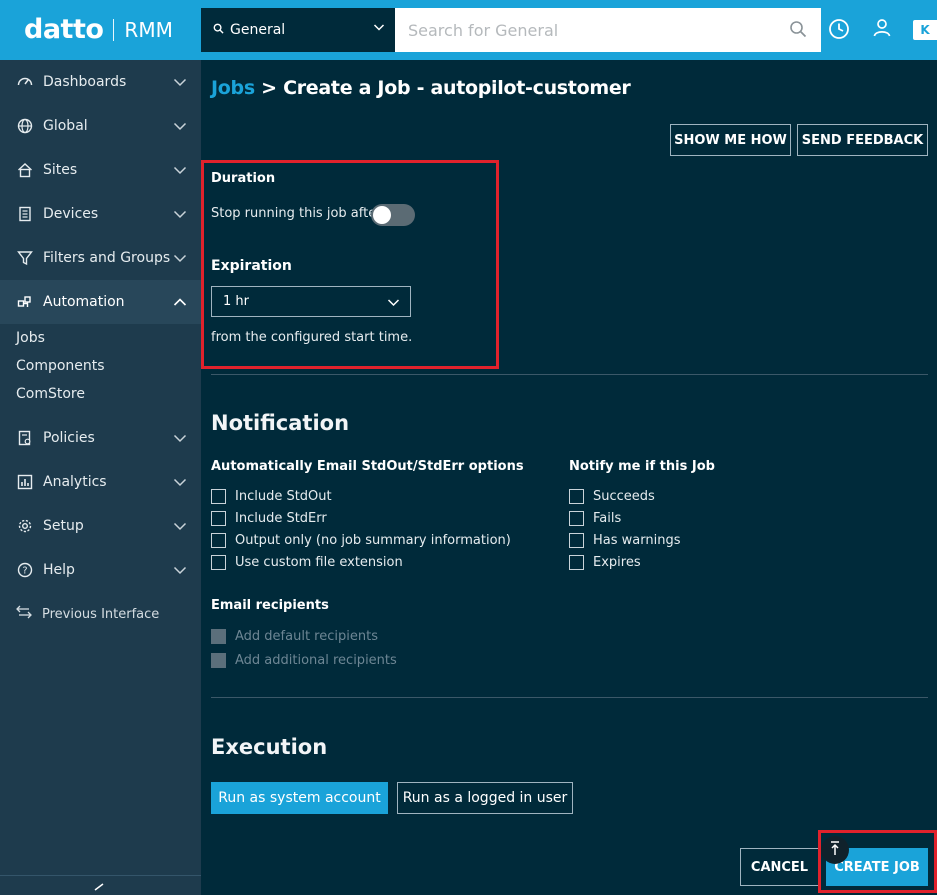 This screenshot has height=895, width=937. I want to click on checkbox-label: Include StdOut, so click(283, 496).